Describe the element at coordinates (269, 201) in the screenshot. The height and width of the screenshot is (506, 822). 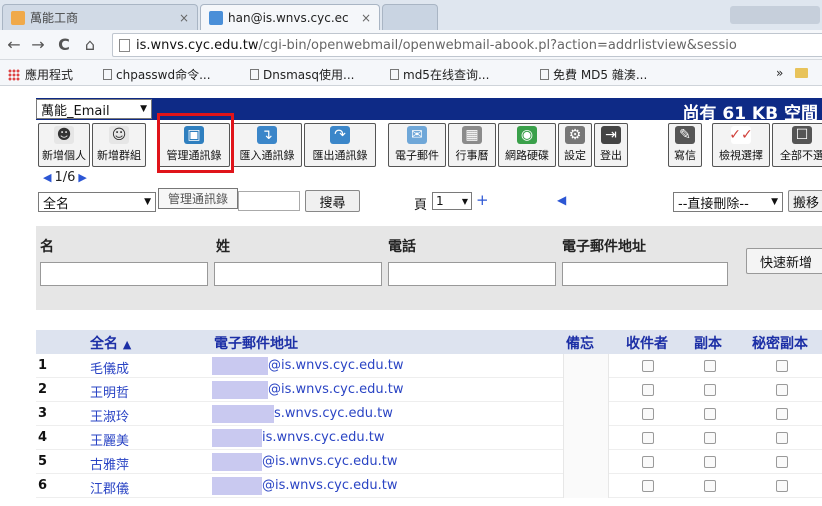
I see `search-input` at that location.